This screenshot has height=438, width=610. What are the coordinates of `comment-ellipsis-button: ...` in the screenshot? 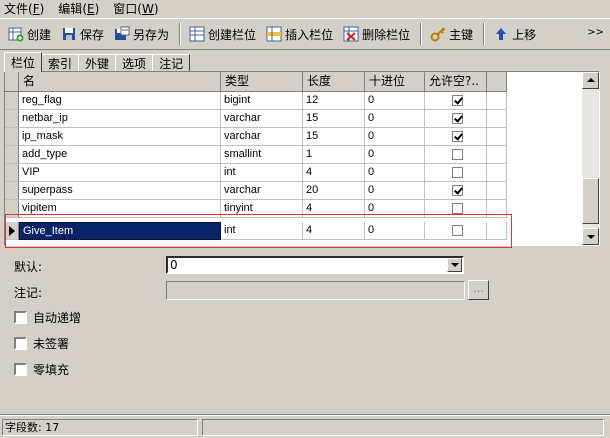 It's located at (478, 290).